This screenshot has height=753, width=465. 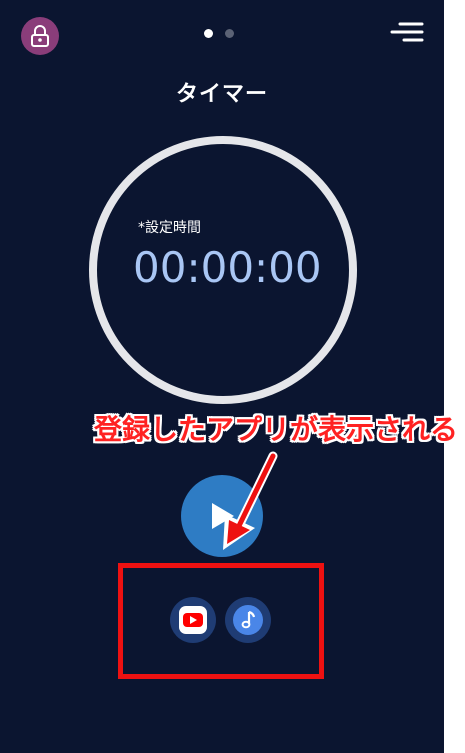 I want to click on lock-icon, so click(x=40, y=36).